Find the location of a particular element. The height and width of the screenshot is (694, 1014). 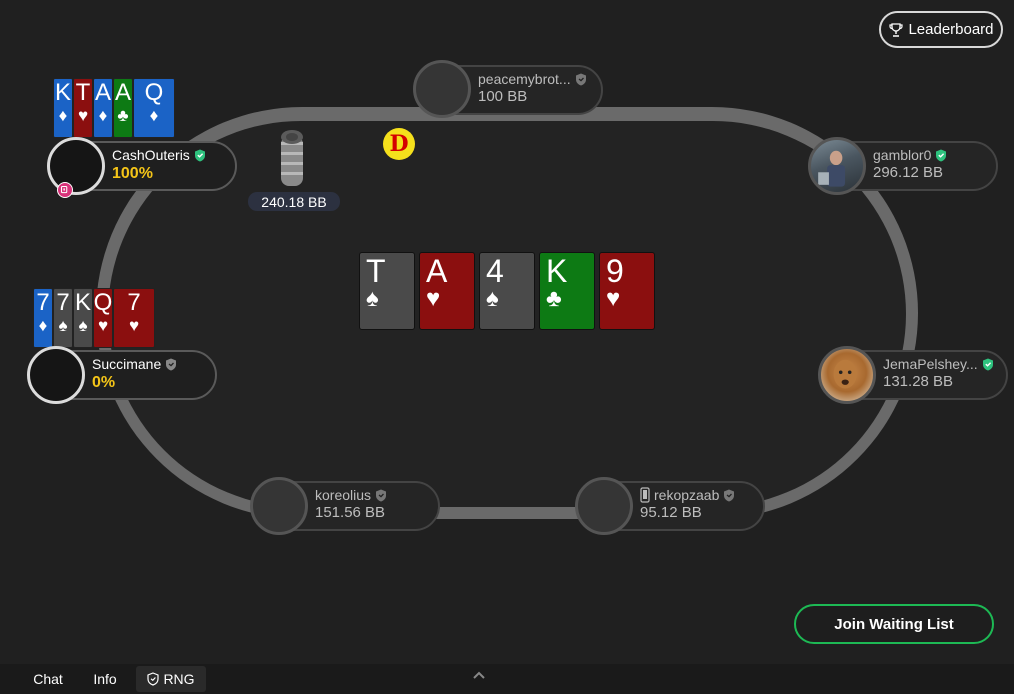

join-waiting-list-button: Join Waiting List is located at coordinates (894, 624).